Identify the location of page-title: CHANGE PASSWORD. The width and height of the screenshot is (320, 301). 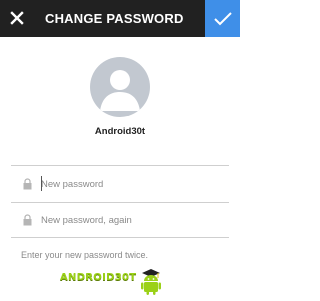
(114, 18).